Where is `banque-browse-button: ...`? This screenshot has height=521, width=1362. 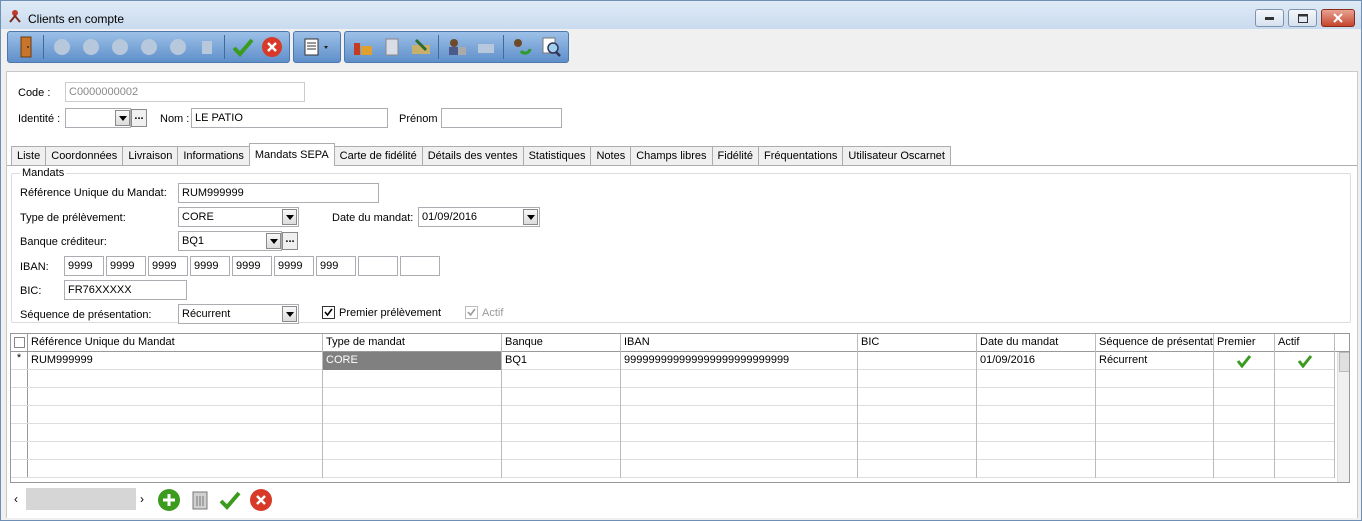 banque-browse-button: ... is located at coordinates (290, 241).